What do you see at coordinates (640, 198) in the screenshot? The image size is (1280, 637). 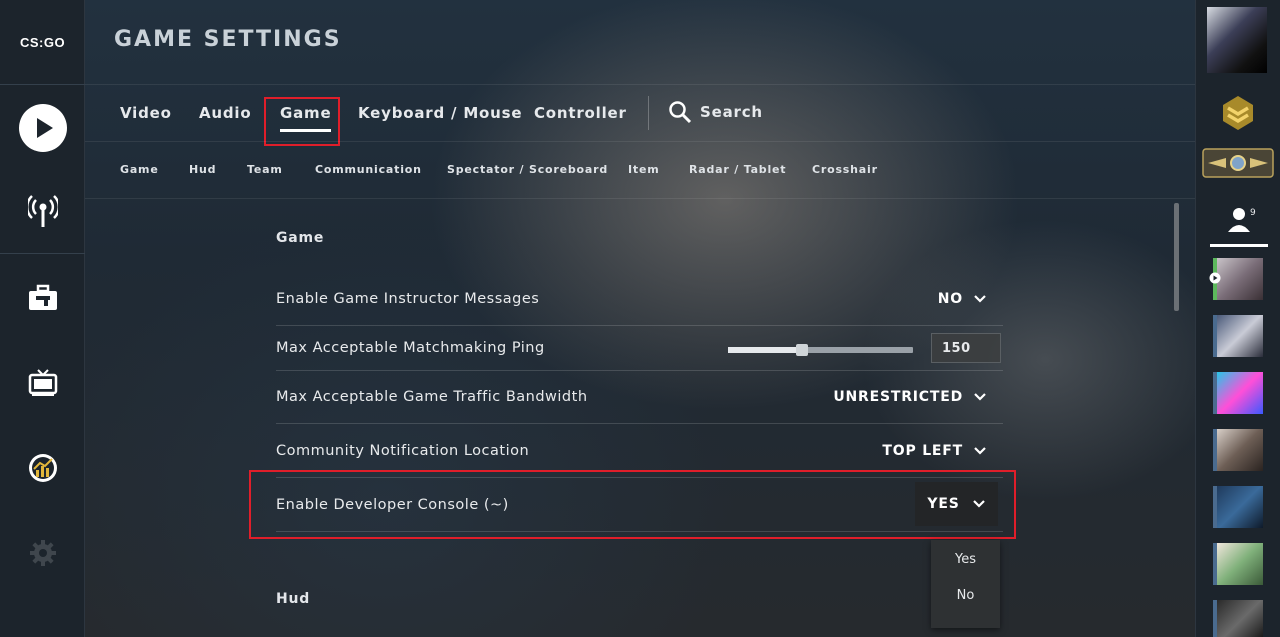 I see `subtabs-divider` at bounding box center [640, 198].